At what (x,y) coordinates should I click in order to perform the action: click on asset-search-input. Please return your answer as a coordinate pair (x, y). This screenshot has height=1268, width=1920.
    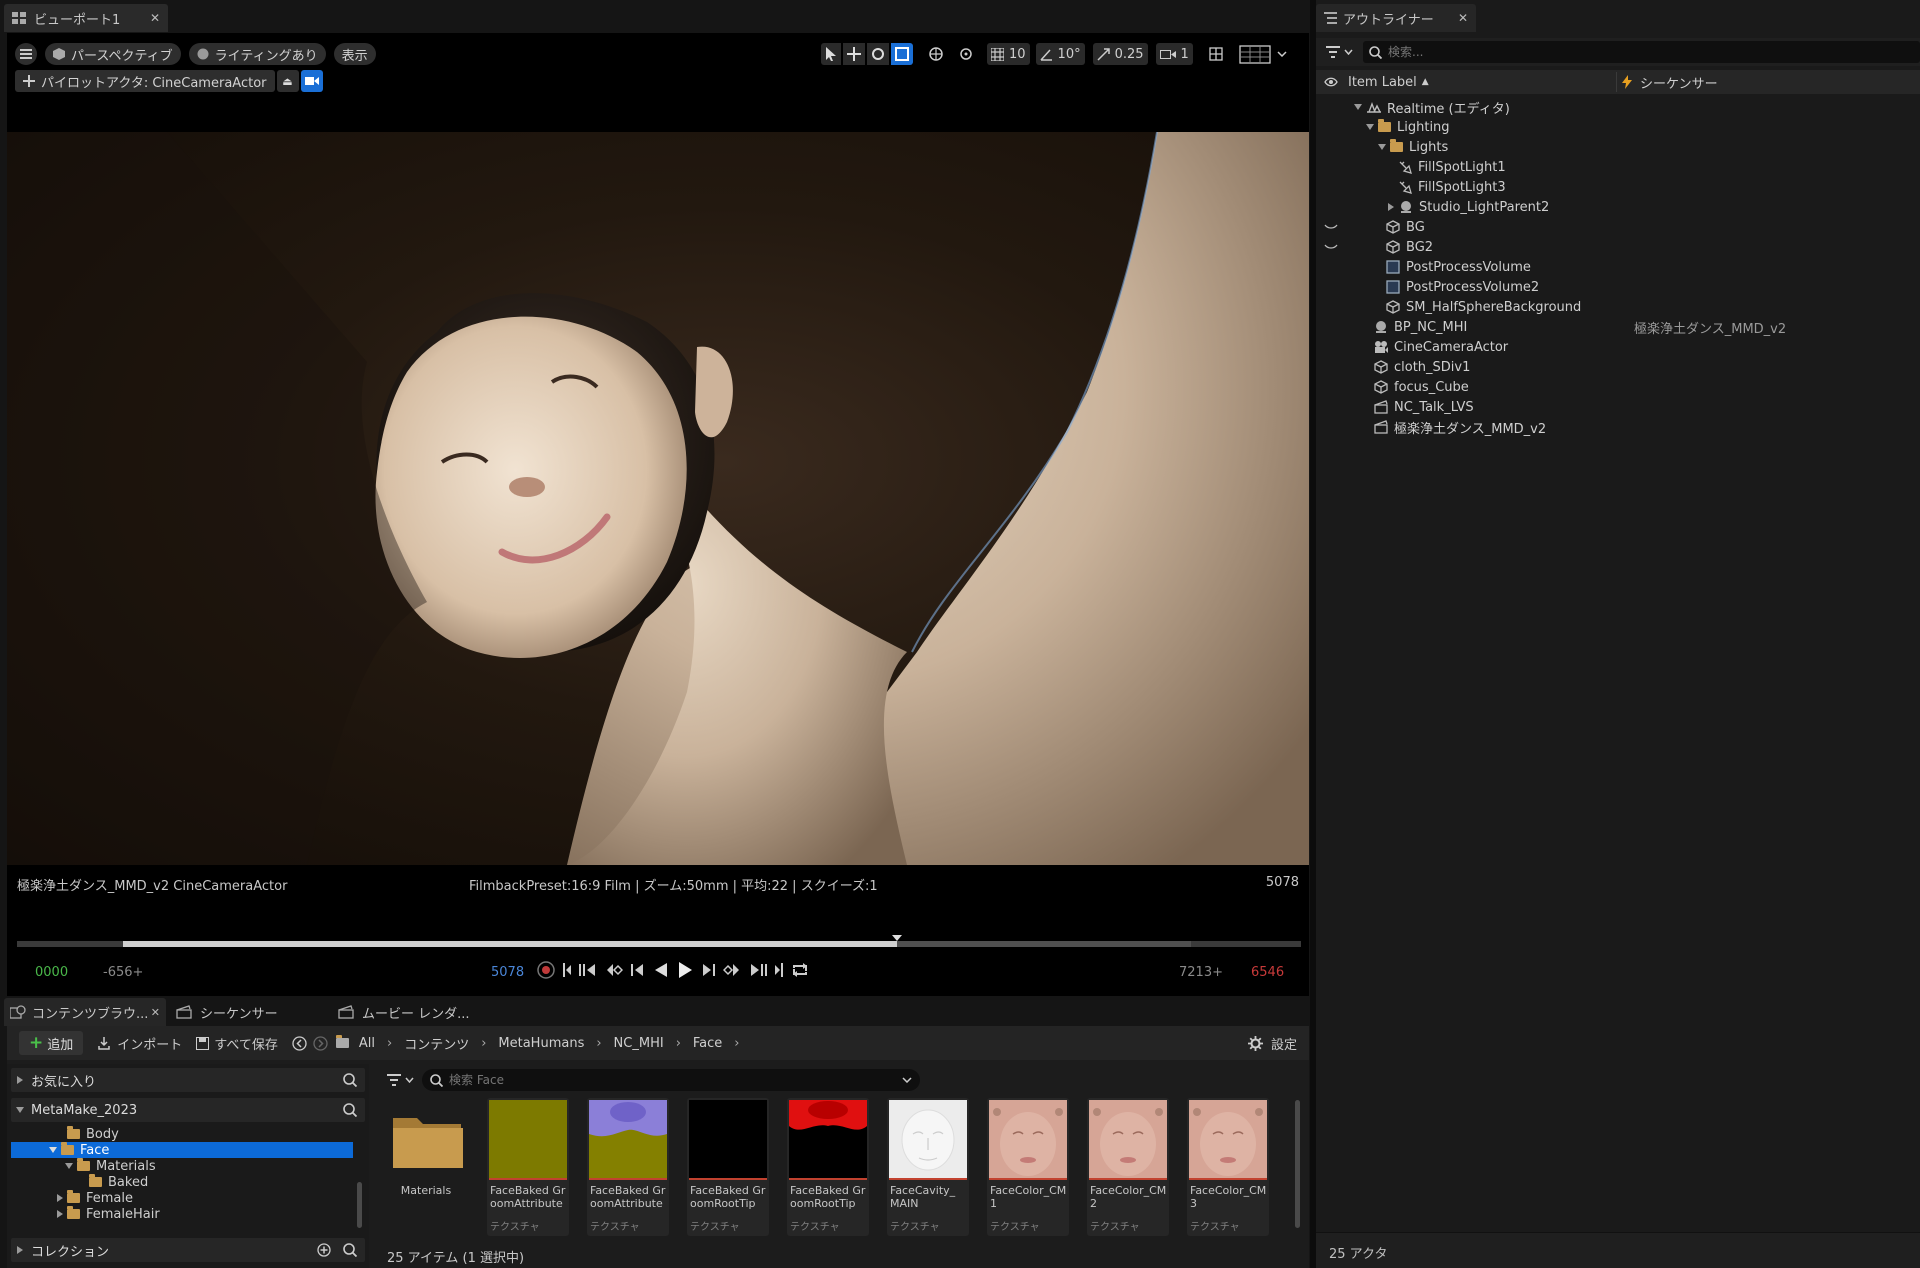
    Looking at the image, I should click on (669, 1080).